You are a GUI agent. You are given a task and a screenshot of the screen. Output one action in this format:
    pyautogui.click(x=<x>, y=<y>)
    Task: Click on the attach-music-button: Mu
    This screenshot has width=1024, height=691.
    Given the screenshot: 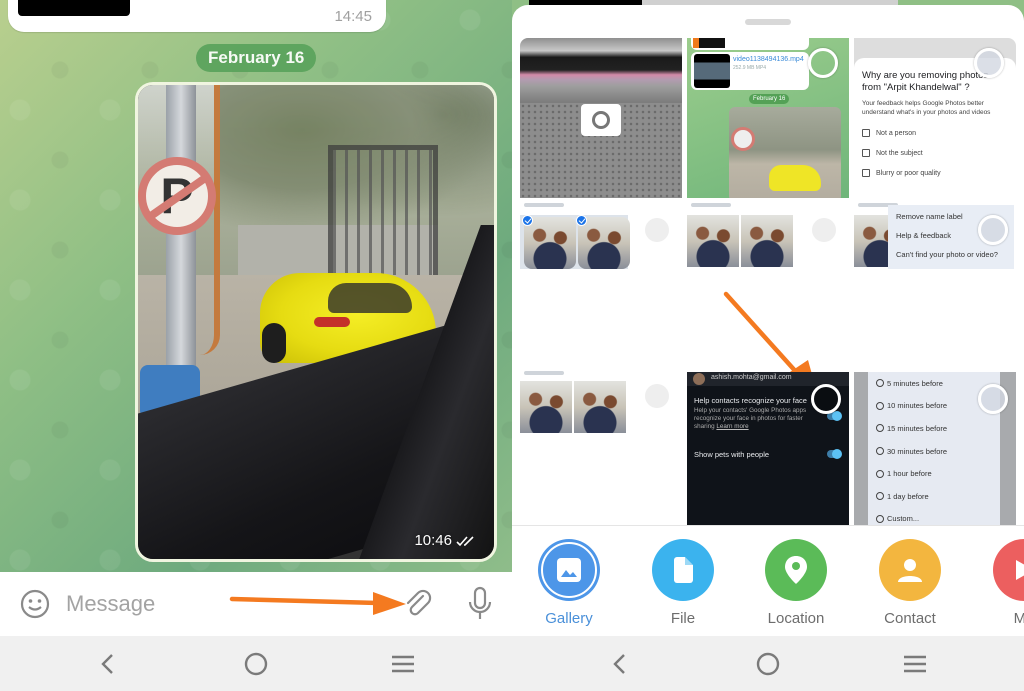 What is the action you would take?
    pyautogui.click(x=999, y=583)
    